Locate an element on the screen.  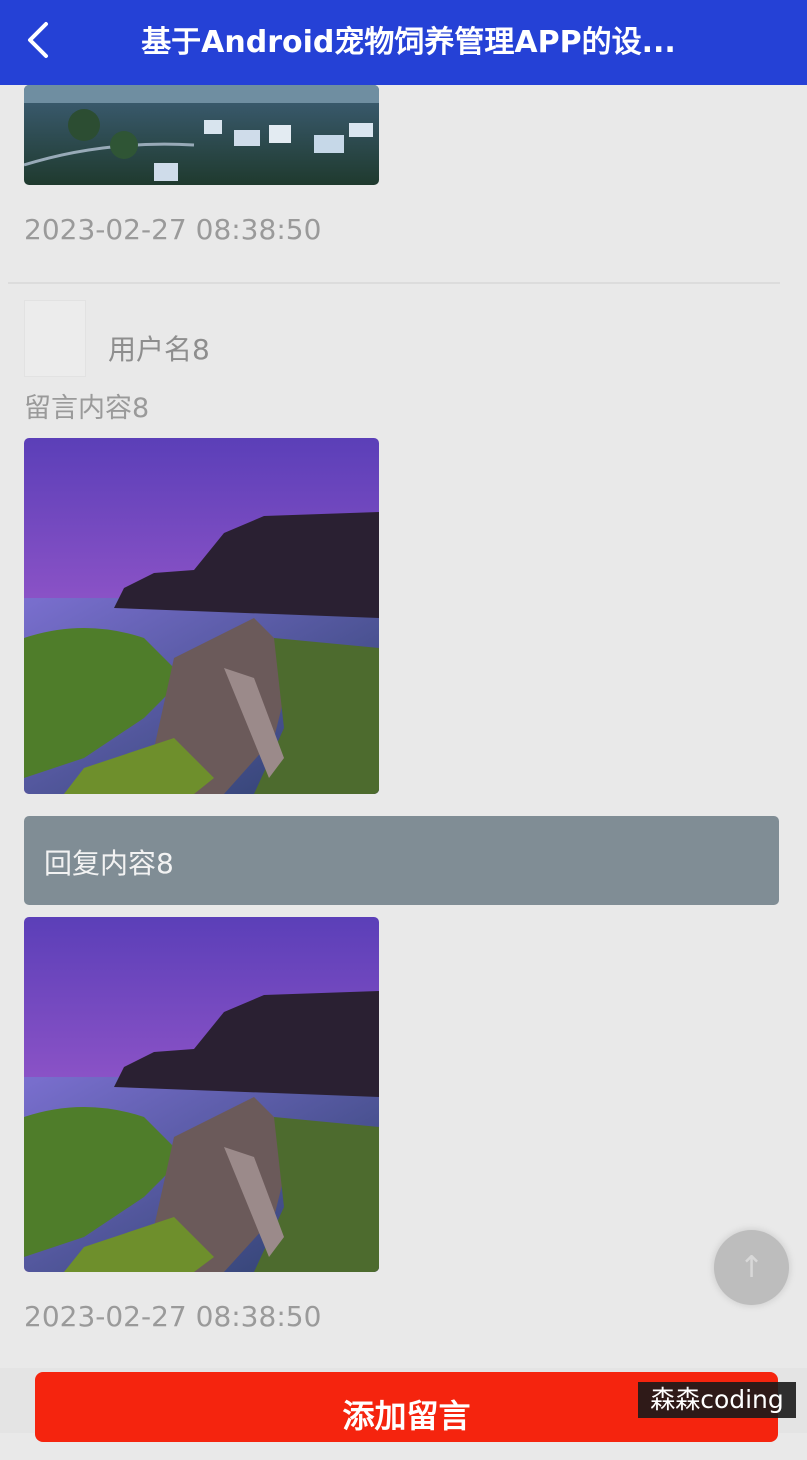
back-button is located at coordinates (42, 42).